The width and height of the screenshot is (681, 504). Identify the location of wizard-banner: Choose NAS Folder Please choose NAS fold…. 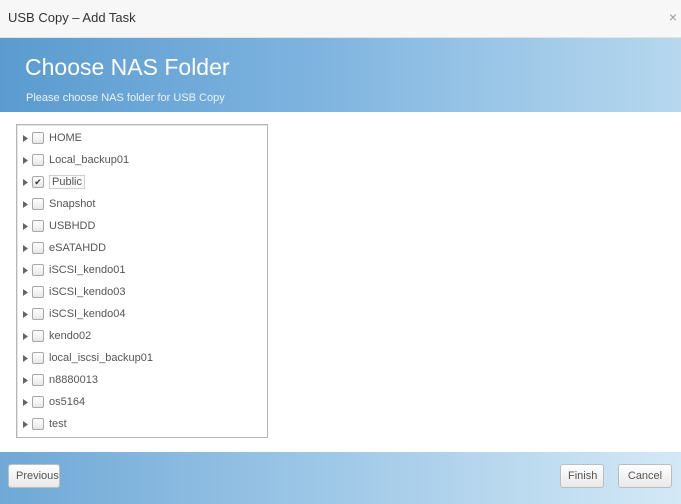
(340, 75).